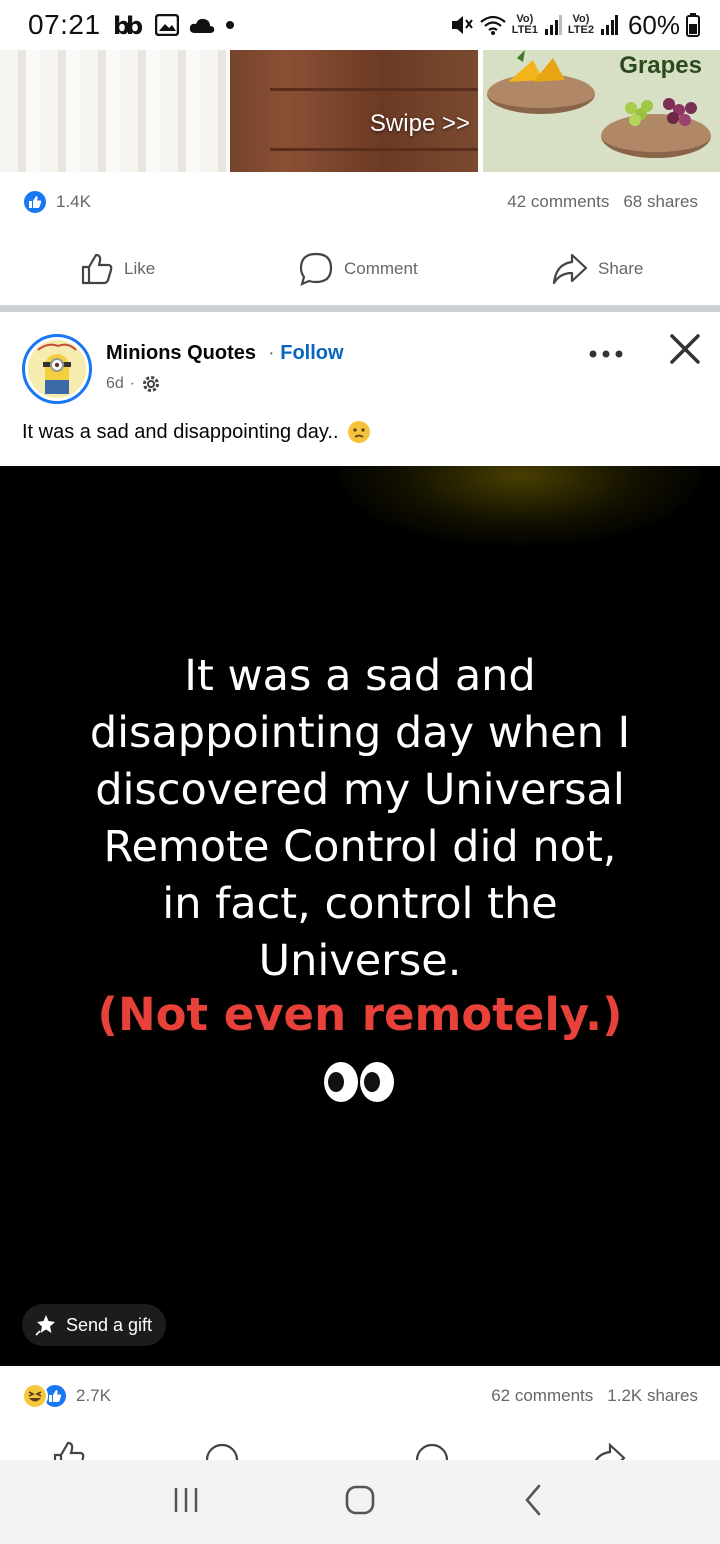 The height and width of the screenshot is (1544, 720). Describe the element at coordinates (520, 506) in the screenshot. I see `image-glow` at that location.